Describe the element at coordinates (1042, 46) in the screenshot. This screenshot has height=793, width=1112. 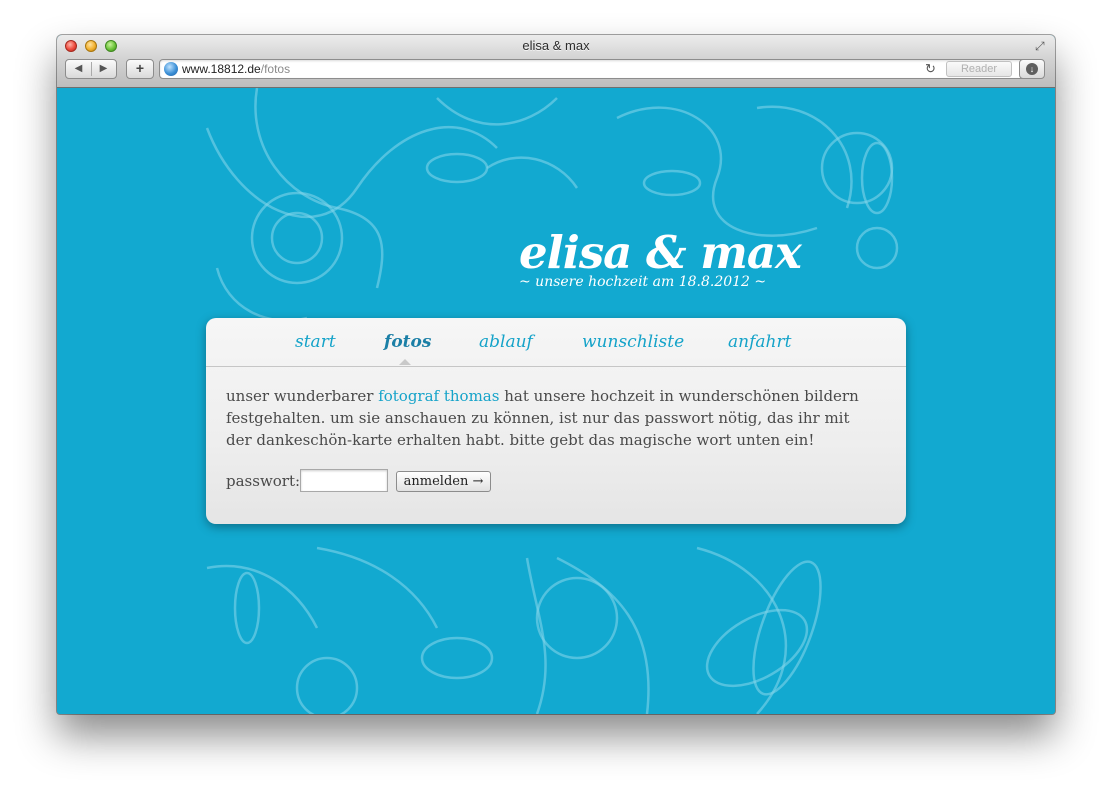
I see `fullscreen-icon: ⤢` at that location.